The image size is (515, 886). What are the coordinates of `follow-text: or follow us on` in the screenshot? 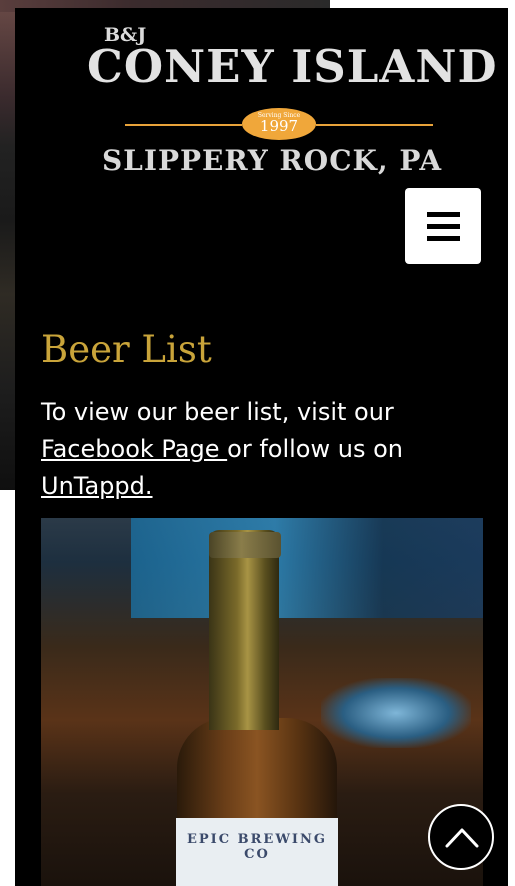 It's located at (315, 449).